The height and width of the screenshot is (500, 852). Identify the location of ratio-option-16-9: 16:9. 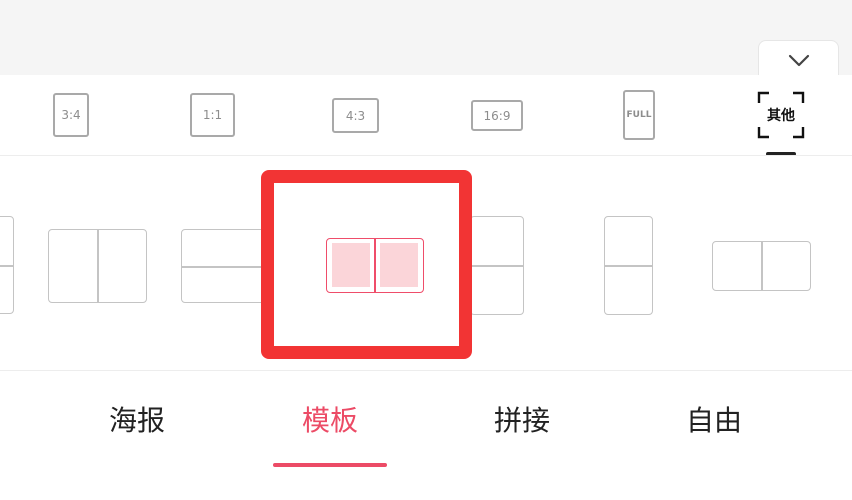
(497, 115).